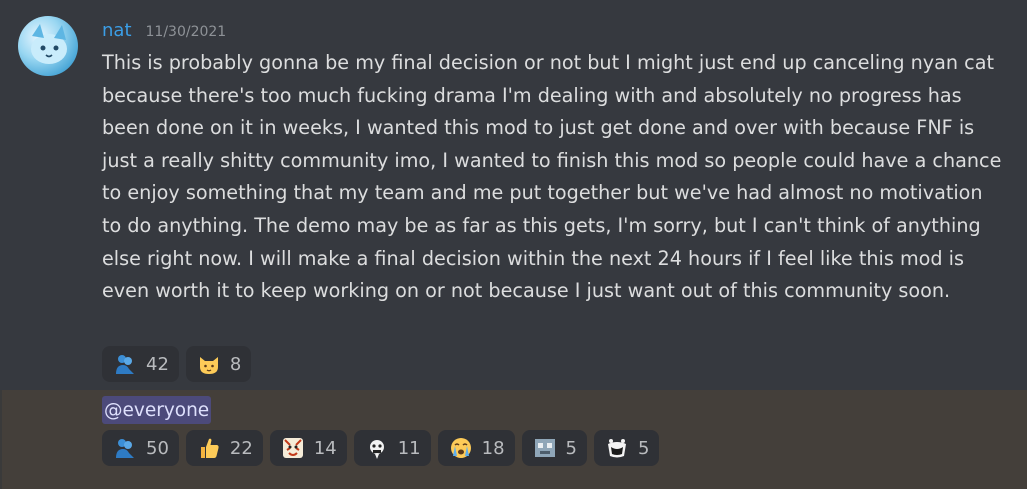  I want to click on reaction-crying-face: 18, so click(476, 448).